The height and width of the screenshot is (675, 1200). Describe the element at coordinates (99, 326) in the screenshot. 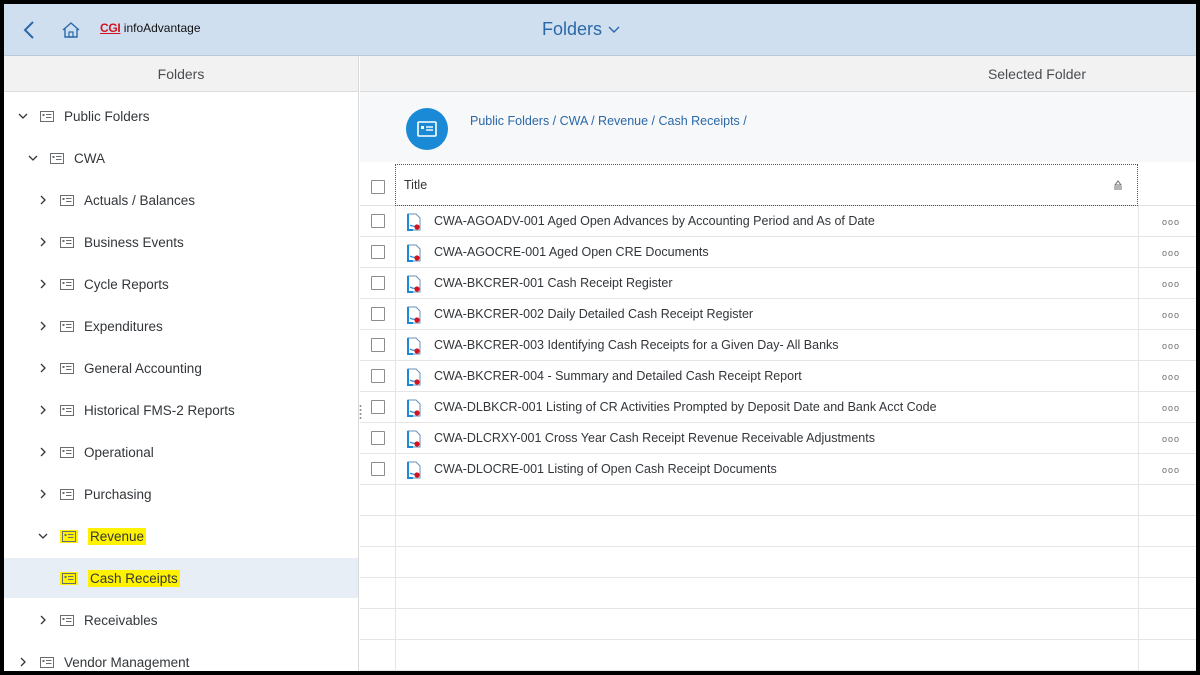

I see `tree-item: Expenditures` at that location.